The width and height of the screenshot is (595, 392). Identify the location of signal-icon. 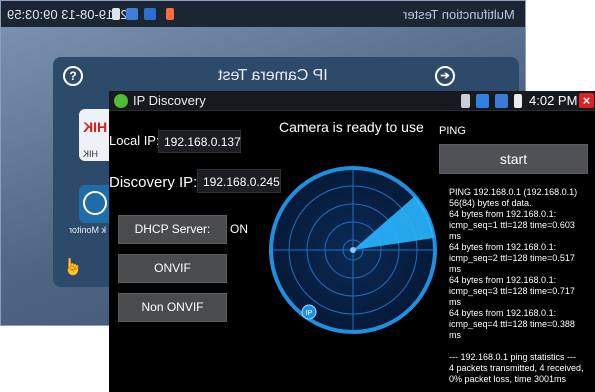
(501, 101).